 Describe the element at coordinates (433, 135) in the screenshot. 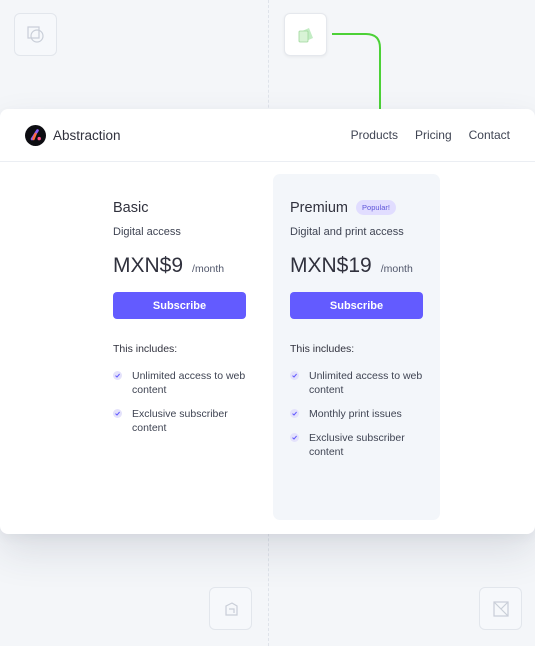

I see `nav-link-pricing: Pricing` at that location.